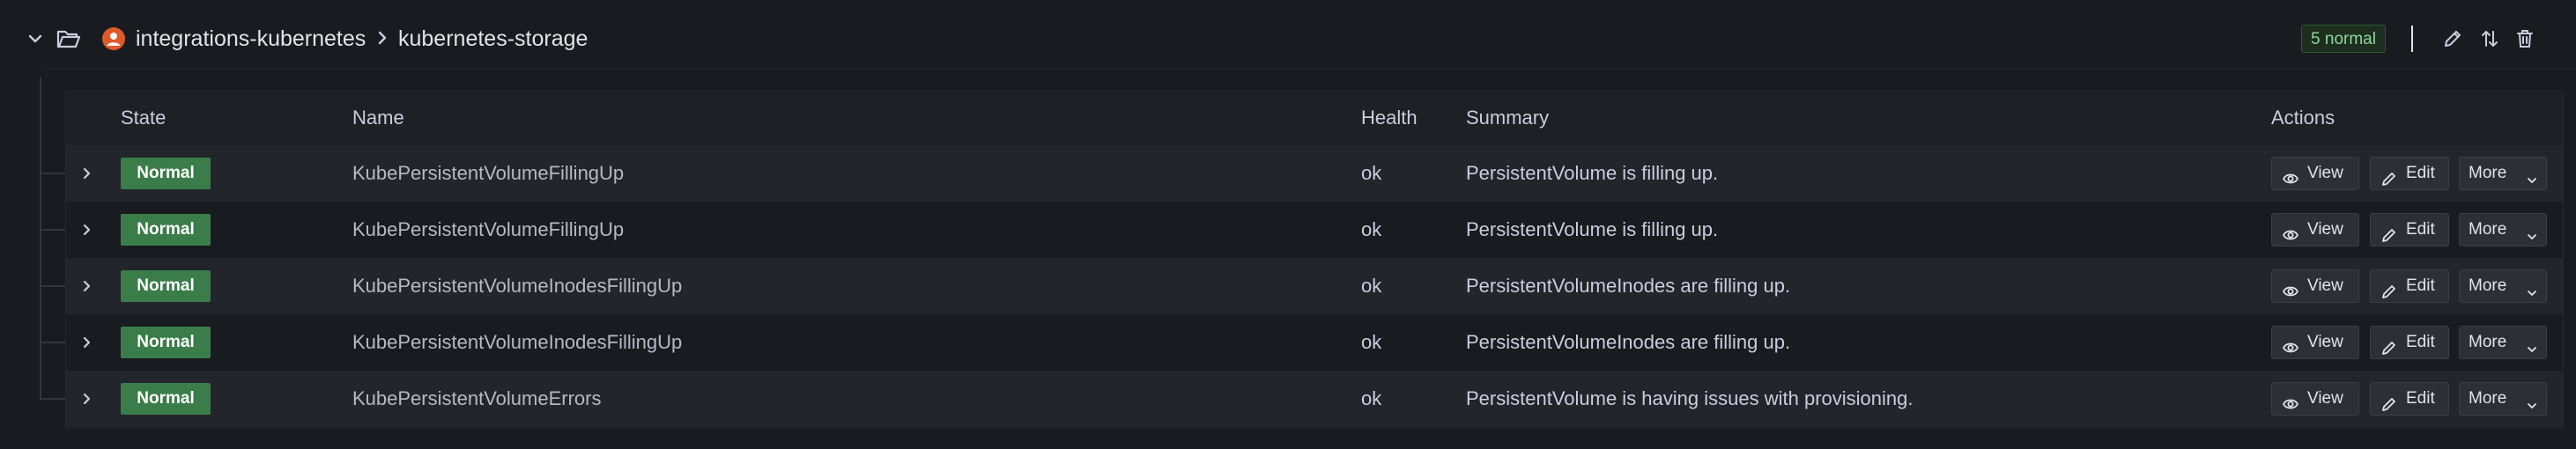 This screenshot has width=2576, height=449. What do you see at coordinates (251, 39) in the screenshot?
I see `namespace-link: integrations-kubernetes` at bounding box center [251, 39].